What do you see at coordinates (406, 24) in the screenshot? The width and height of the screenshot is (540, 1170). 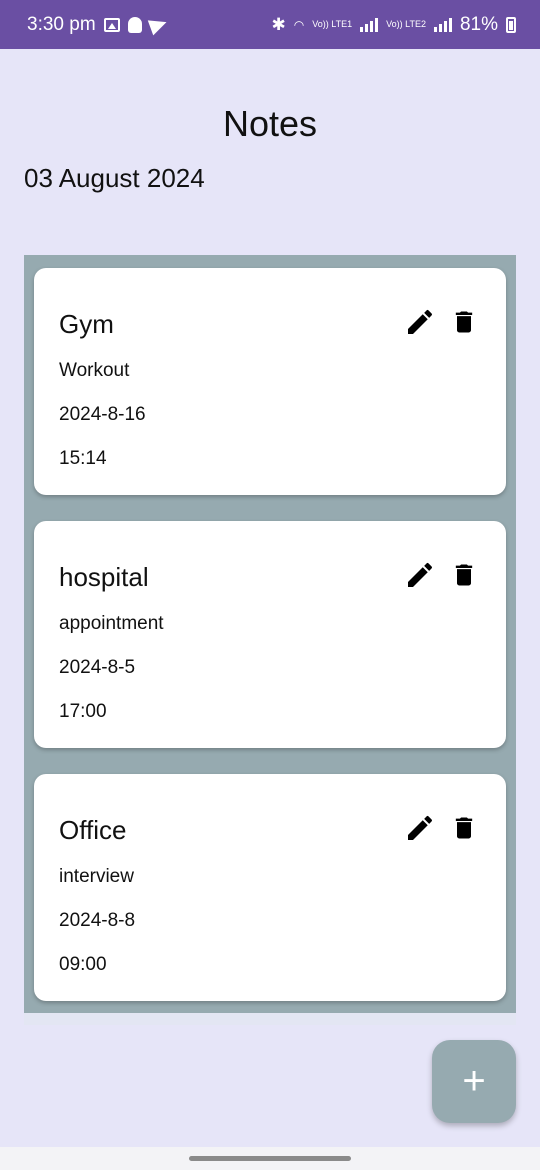 I see `lte2-label: Vo)) LTE2` at bounding box center [406, 24].